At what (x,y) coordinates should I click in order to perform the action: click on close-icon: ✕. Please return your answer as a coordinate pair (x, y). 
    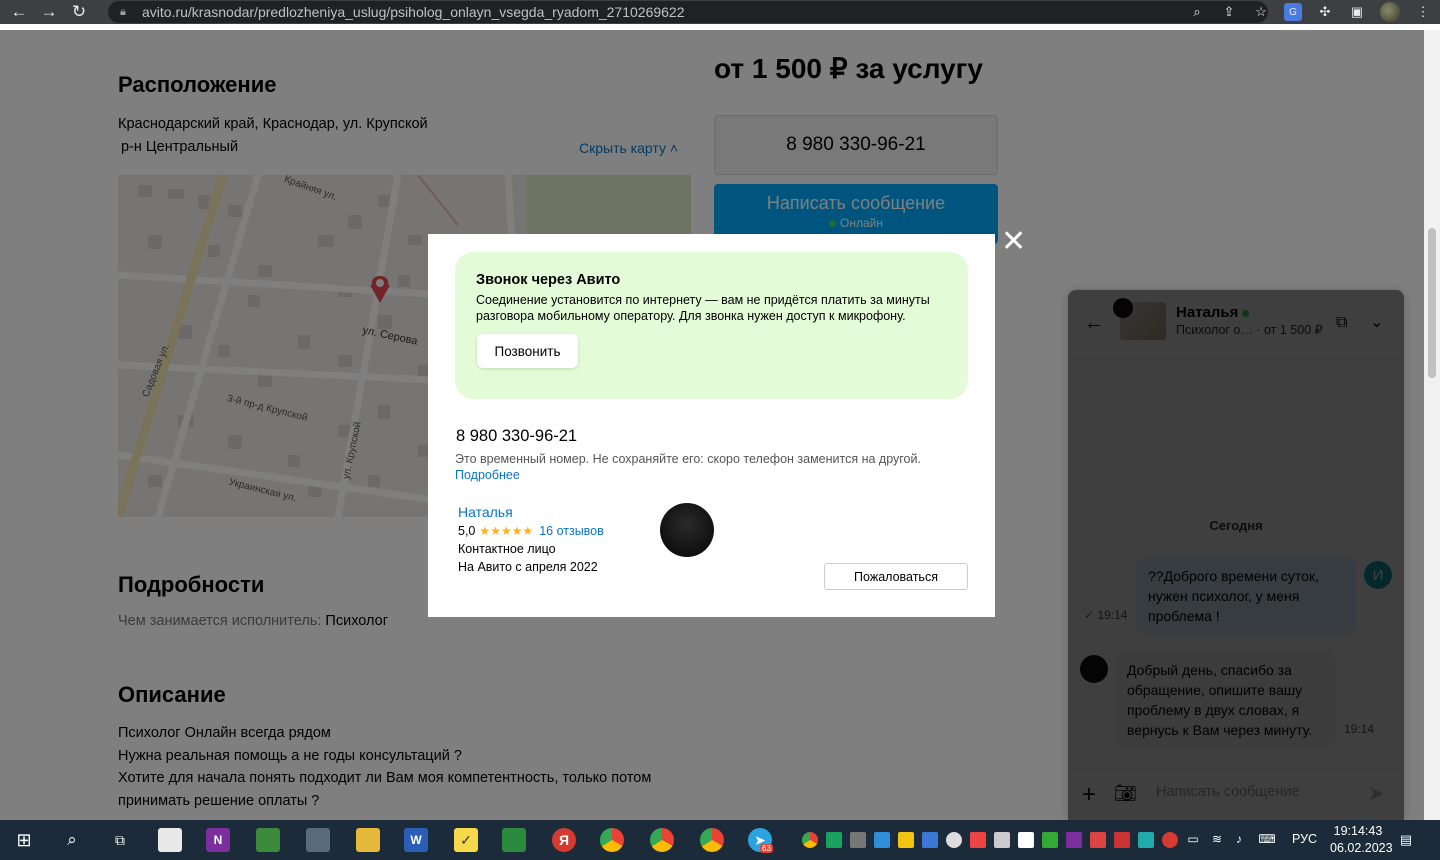
    Looking at the image, I should click on (1013, 242).